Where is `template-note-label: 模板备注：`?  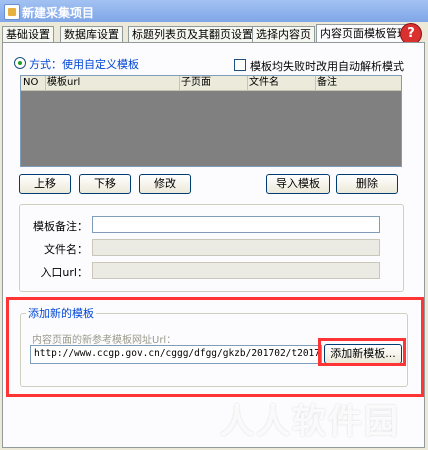
template-note-label: 模板备注： is located at coordinates (60, 226).